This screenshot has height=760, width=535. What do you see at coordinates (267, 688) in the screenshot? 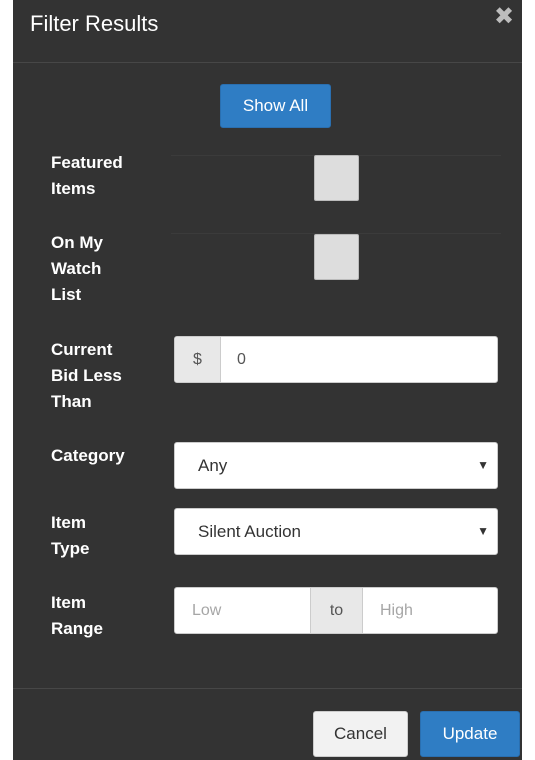
I see `footer-divider` at bounding box center [267, 688].